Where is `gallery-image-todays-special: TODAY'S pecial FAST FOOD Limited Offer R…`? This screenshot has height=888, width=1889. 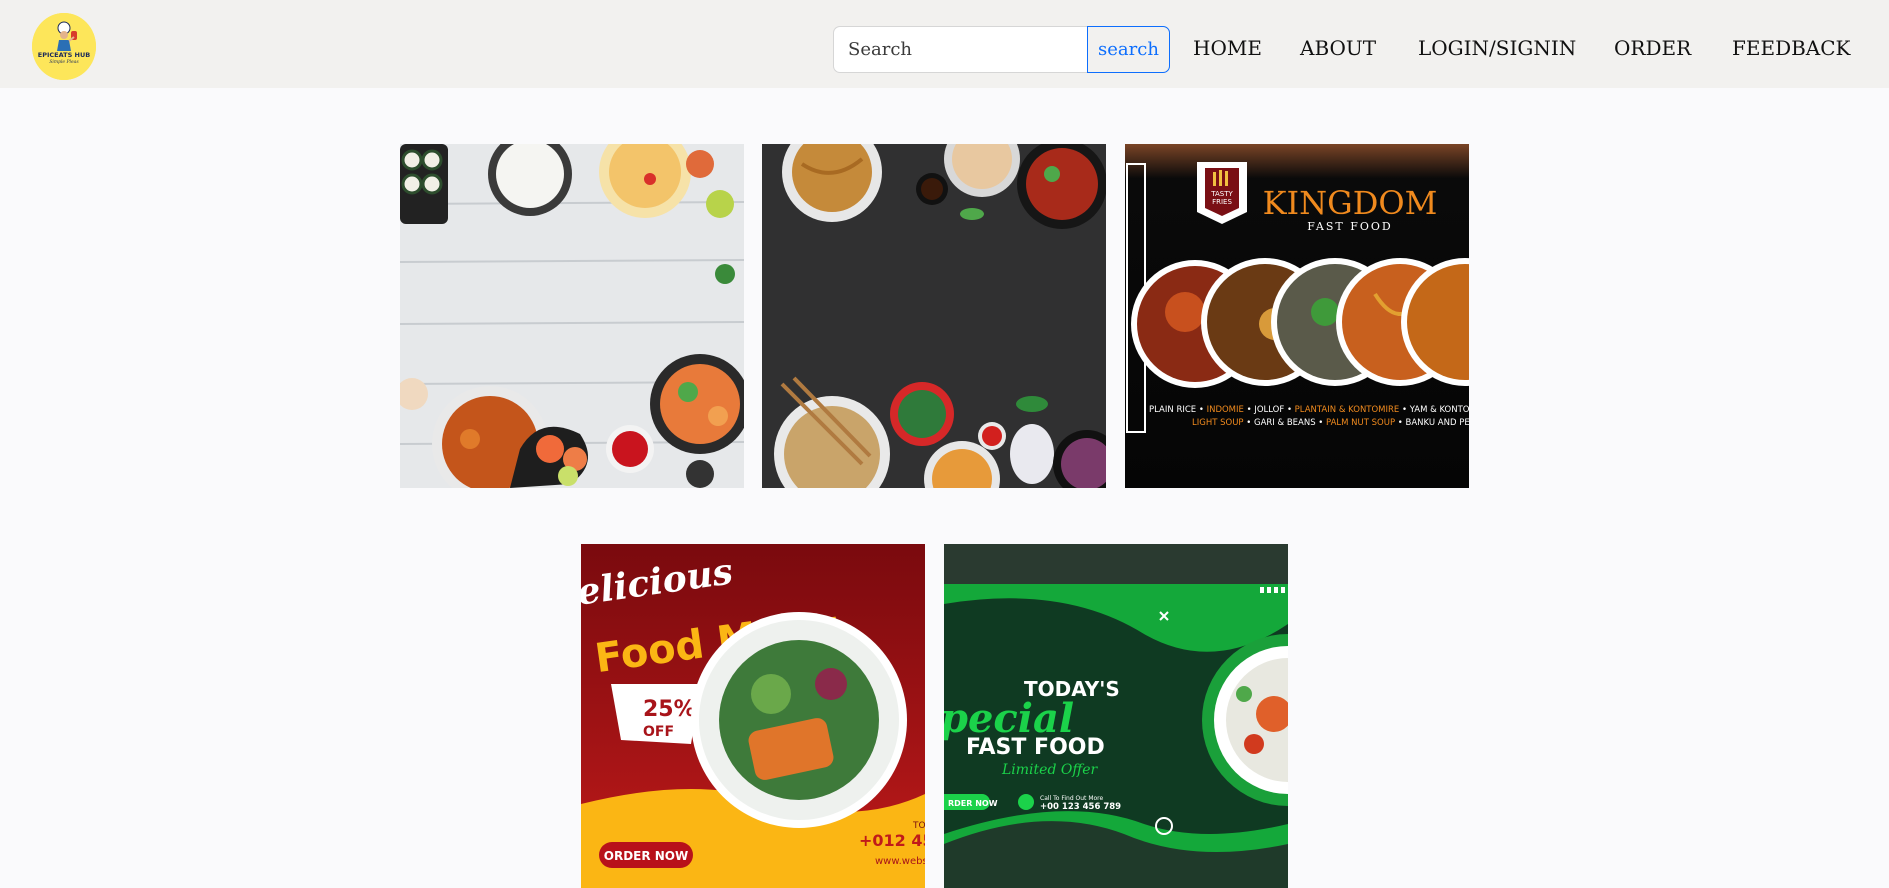
gallery-image-todays-special: TODAY'S pecial FAST FOOD Limited Offer R… is located at coordinates (1116, 716).